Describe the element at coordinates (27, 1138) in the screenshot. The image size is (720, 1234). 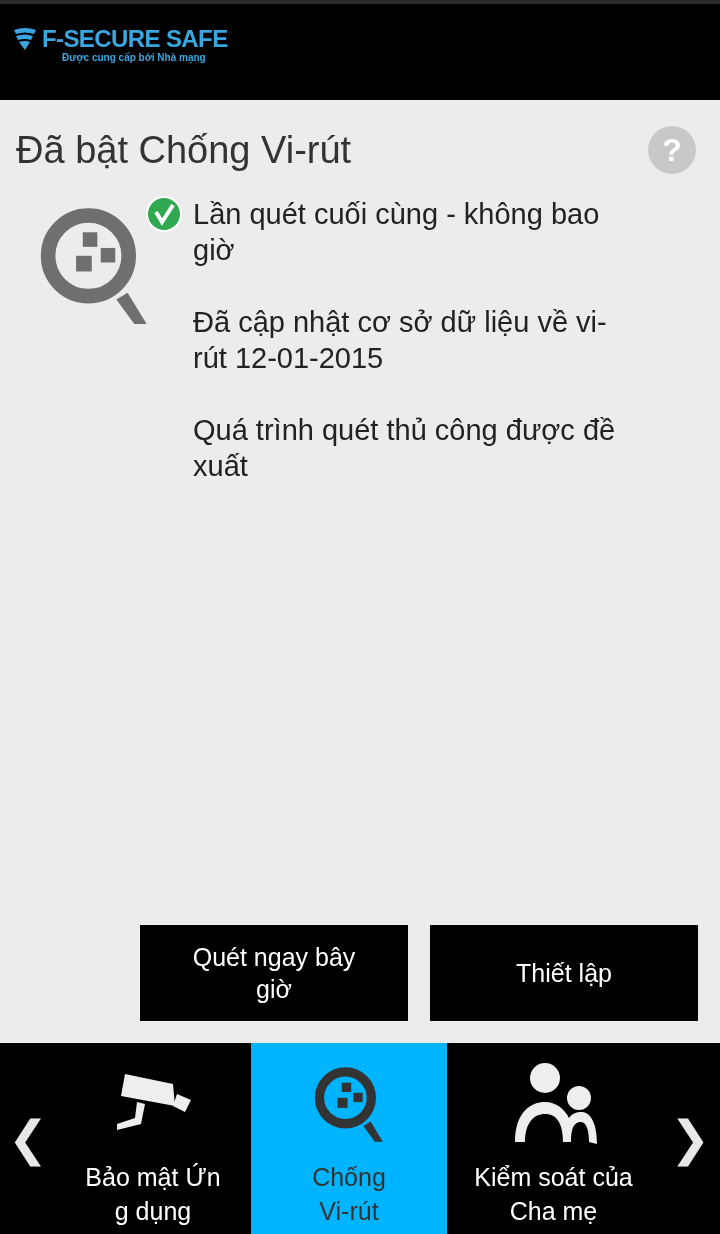
I see `previous-button: ❮` at that location.